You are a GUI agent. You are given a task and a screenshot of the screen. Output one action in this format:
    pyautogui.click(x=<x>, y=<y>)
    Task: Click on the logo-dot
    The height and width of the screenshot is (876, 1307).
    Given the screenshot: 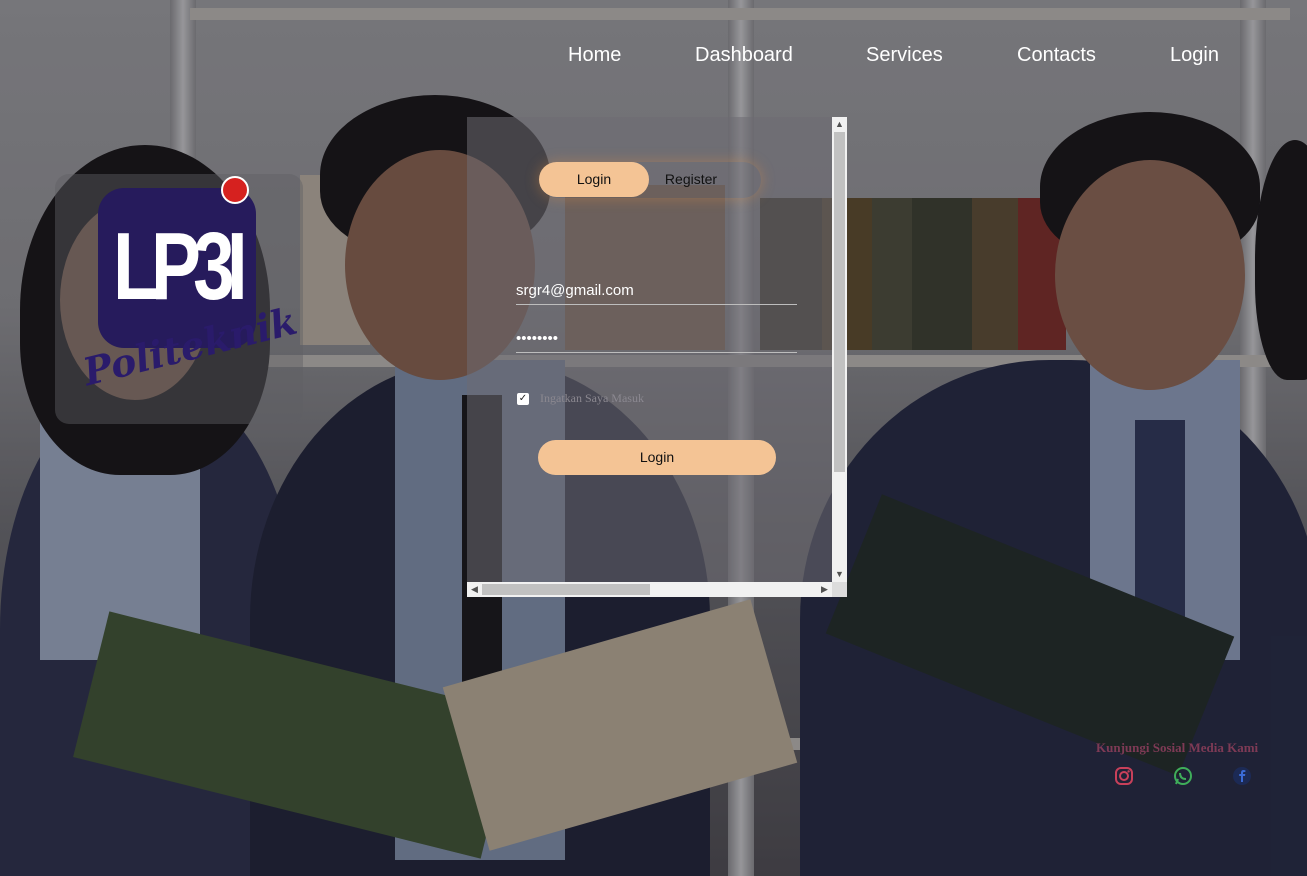 What is the action you would take?
    pyautogui.click(x=235, y=190)
    